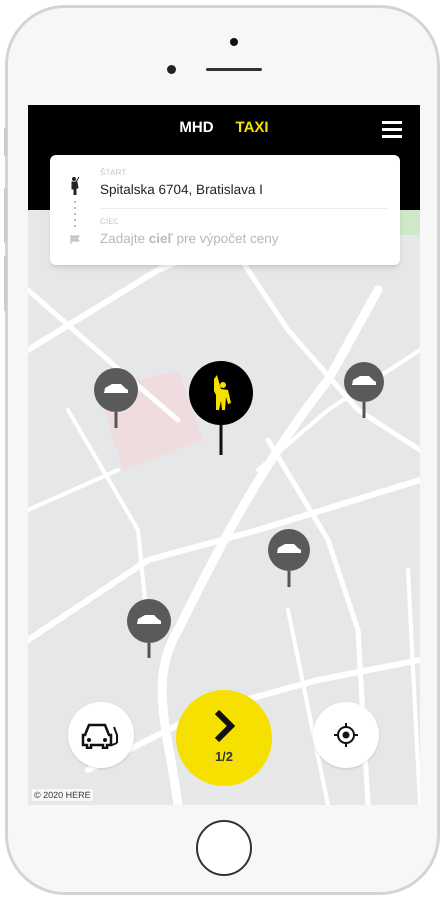 This screenshot has width=444, height=902. What do you see at coordinates (196, 128) in the screenshot?
I see `tab: MHD` at bounding box center [196, 128].